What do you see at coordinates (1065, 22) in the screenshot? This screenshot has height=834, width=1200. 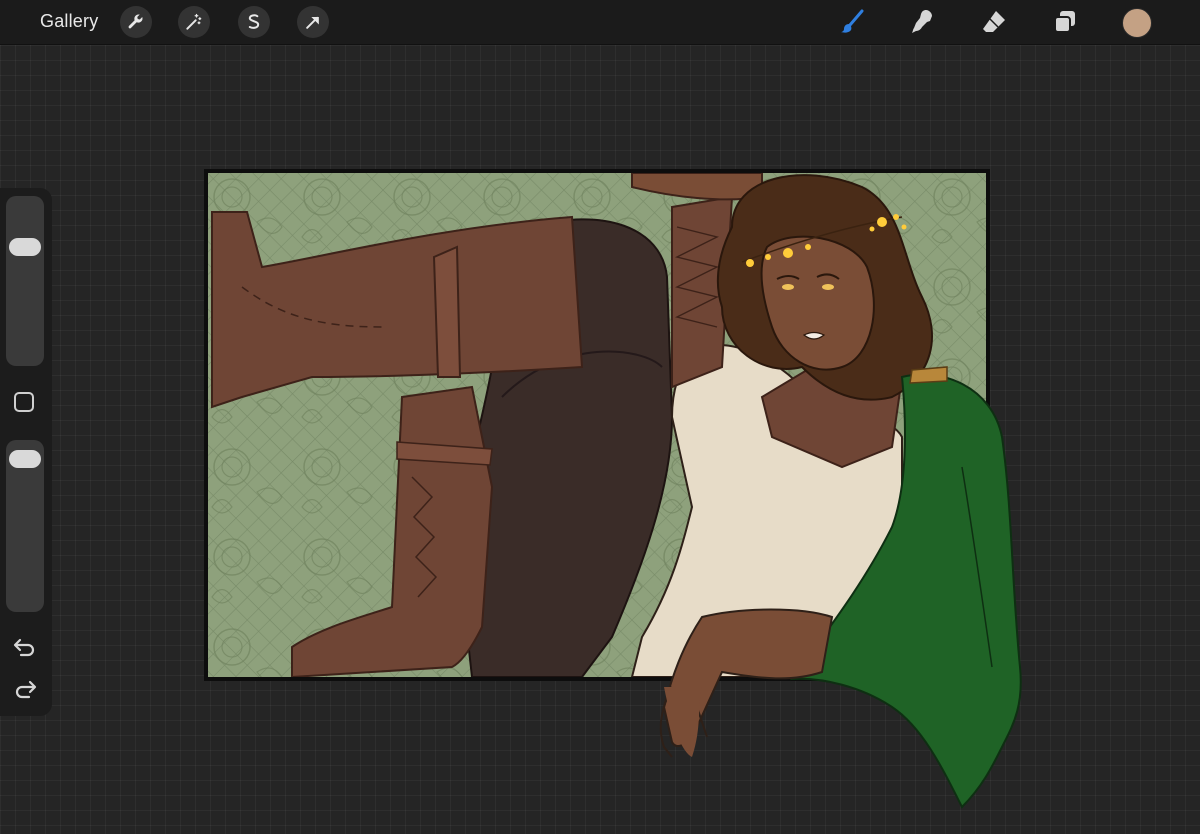 I see `layers-icon` at bounding box center [1065, 22].